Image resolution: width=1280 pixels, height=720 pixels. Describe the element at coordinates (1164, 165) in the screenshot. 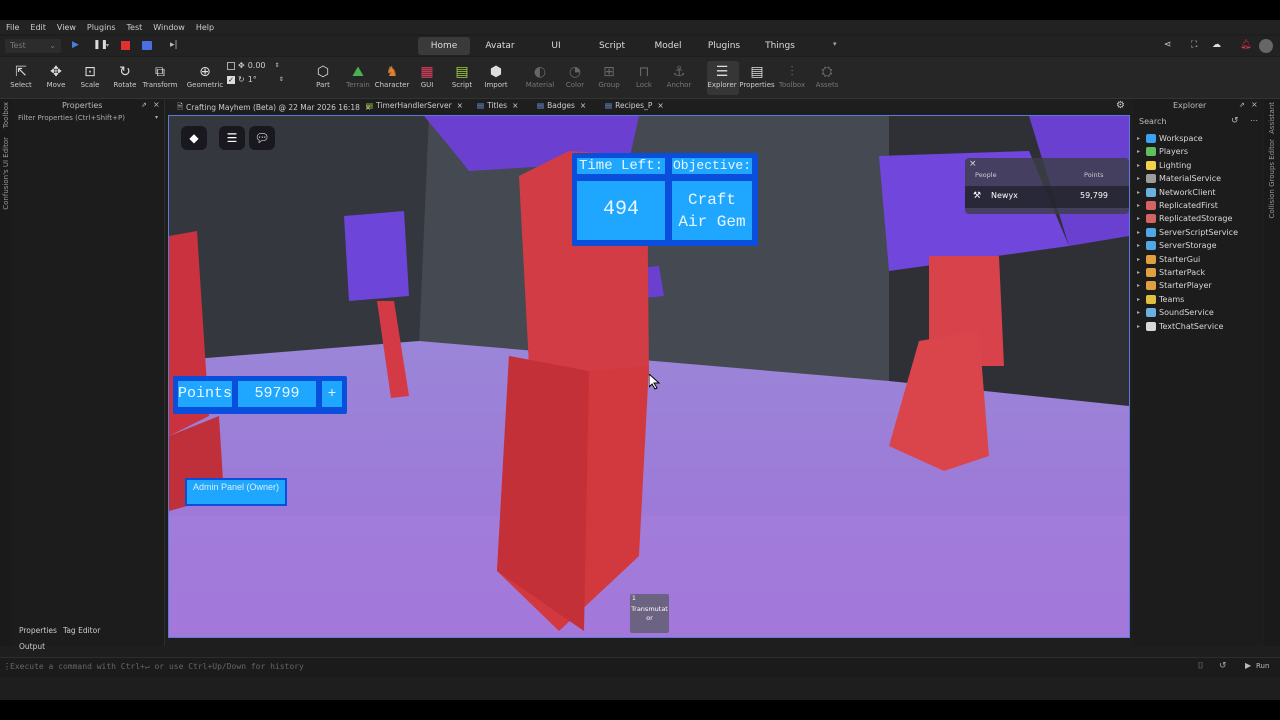

I see `explorer-item: ▸ Lighting` at that location.